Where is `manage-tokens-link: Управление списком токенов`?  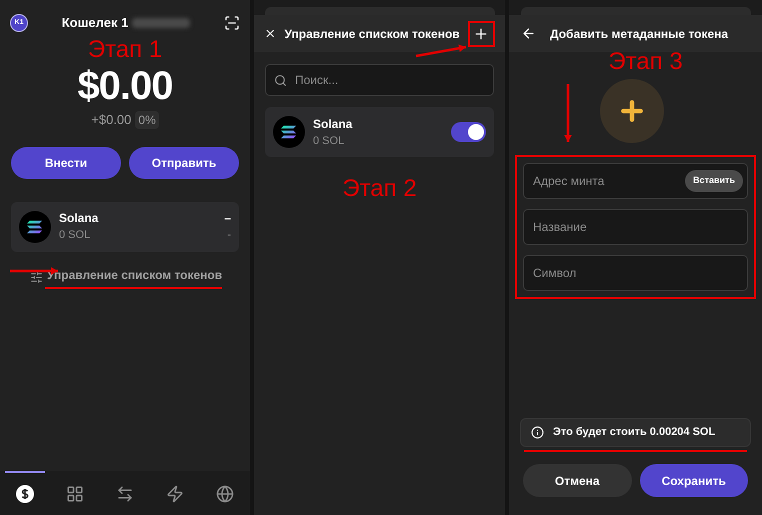
manage-tokens-link: Управление списком токенов is located at coordinates (134, 275).